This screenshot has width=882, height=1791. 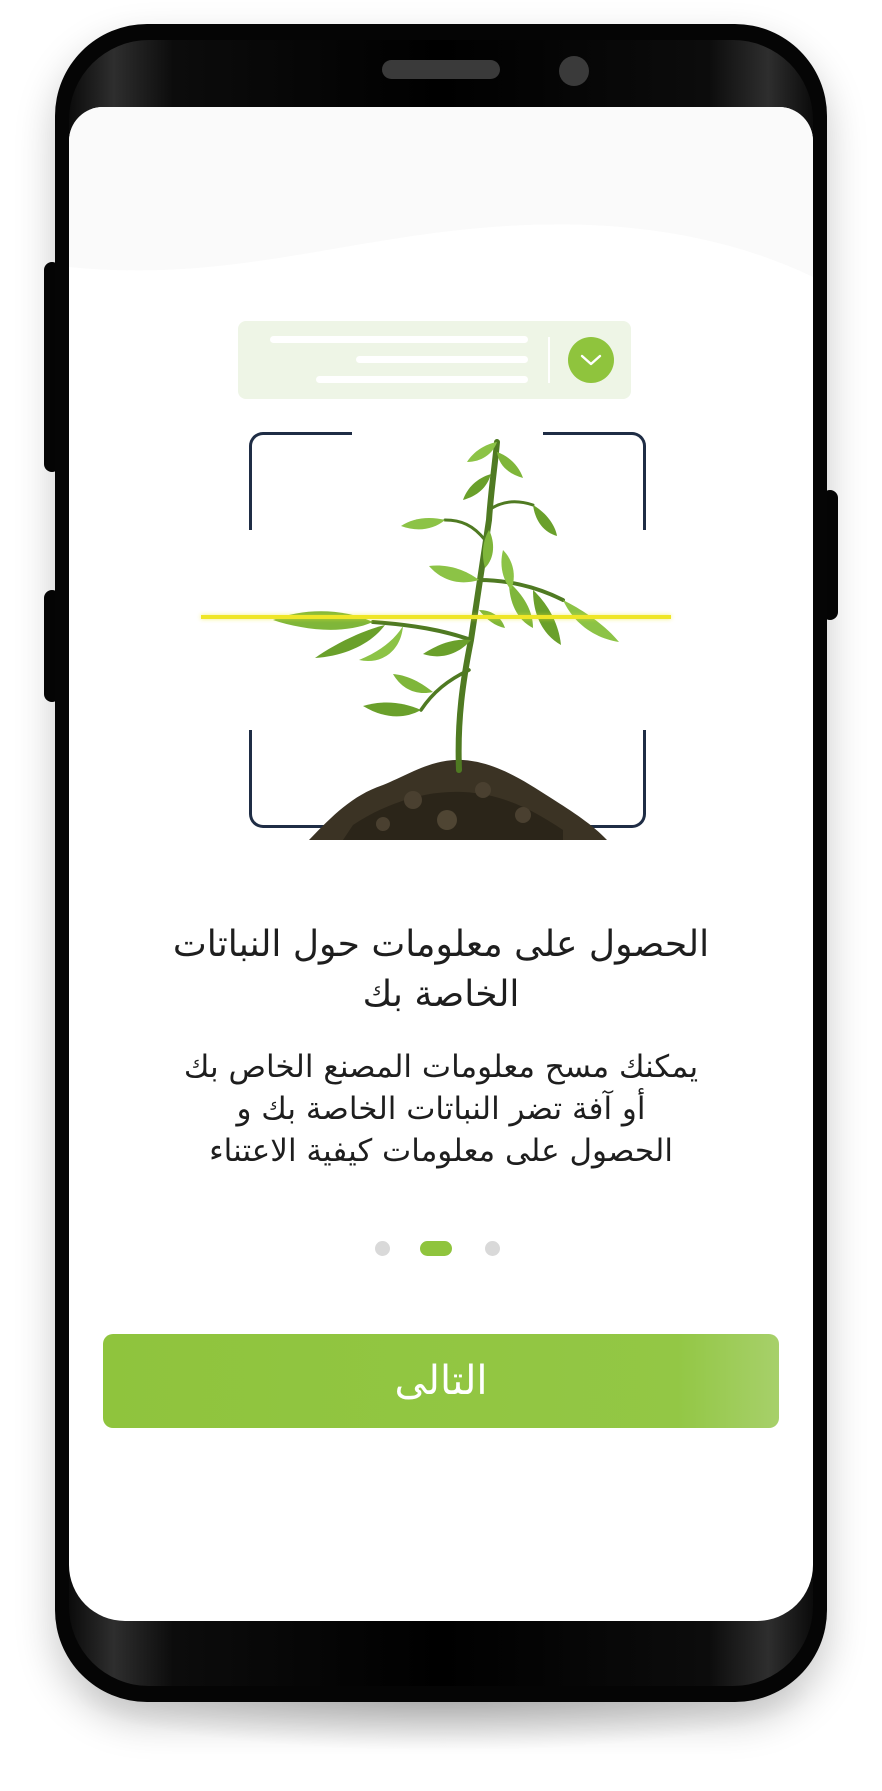 What do you see at coordinates (591, 360) in the screenshot?
I see `chevron-down-icon` at bounding box center [591, 360].